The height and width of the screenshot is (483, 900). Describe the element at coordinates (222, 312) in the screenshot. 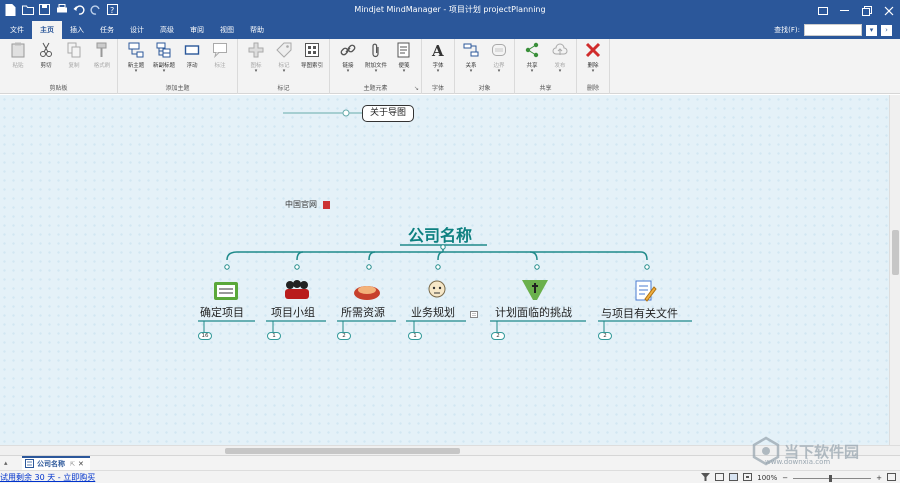

I see `topic-confirm-project: 确定项目` at that location.